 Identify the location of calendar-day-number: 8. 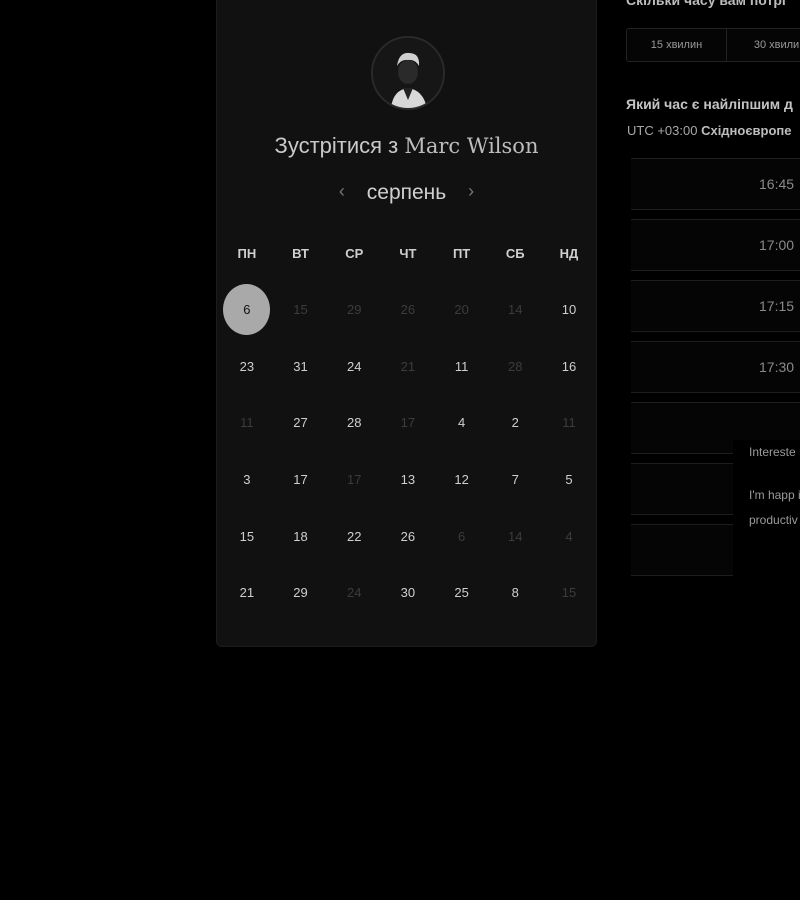
(515, 593).